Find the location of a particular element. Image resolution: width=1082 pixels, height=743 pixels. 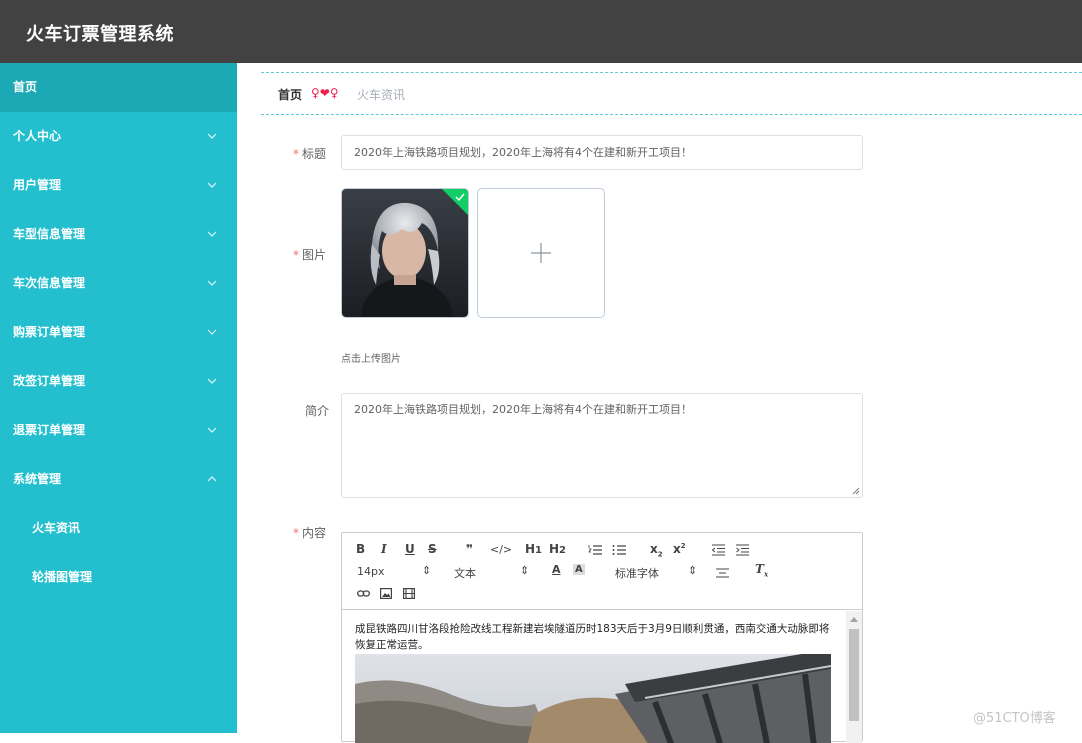

header2-button: H2 is located at coordinates (557, 549).